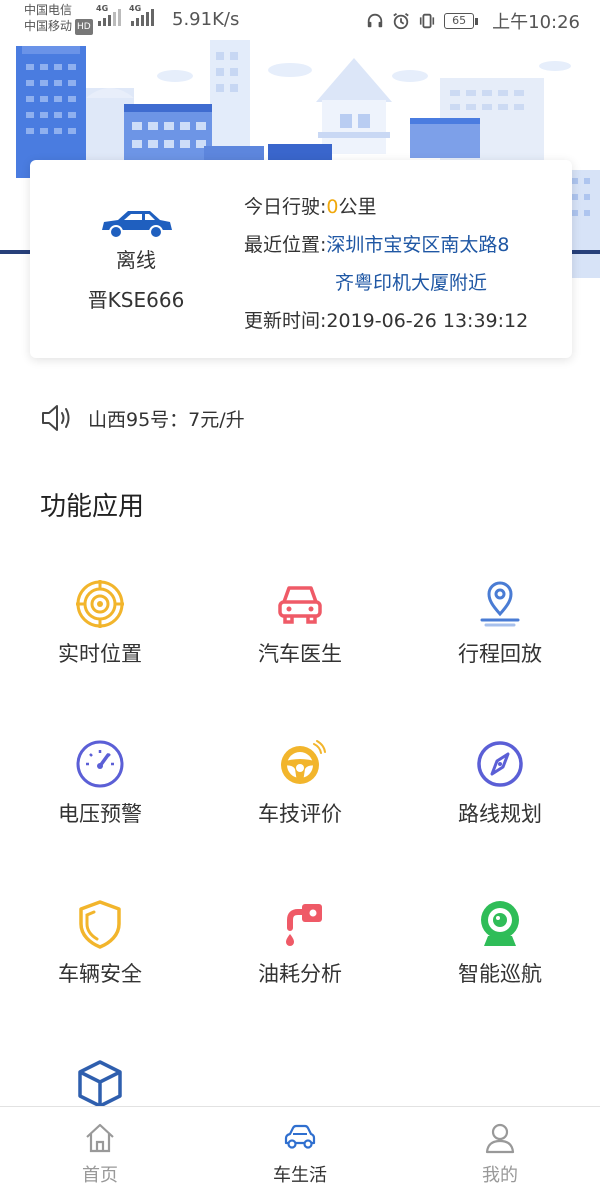  I want to click on carrier-2: 中国移动, so click(48, 26).